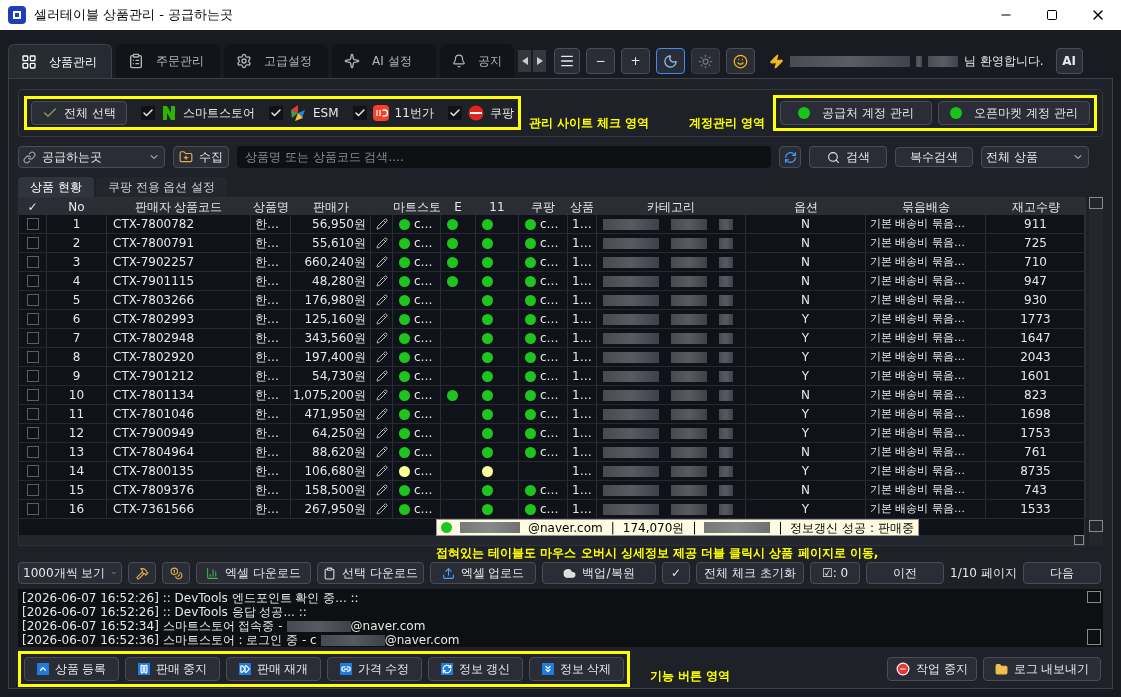 The width and height of the screenshot is (1121, 697). I want to click on refresh-button, so click(790, 157).